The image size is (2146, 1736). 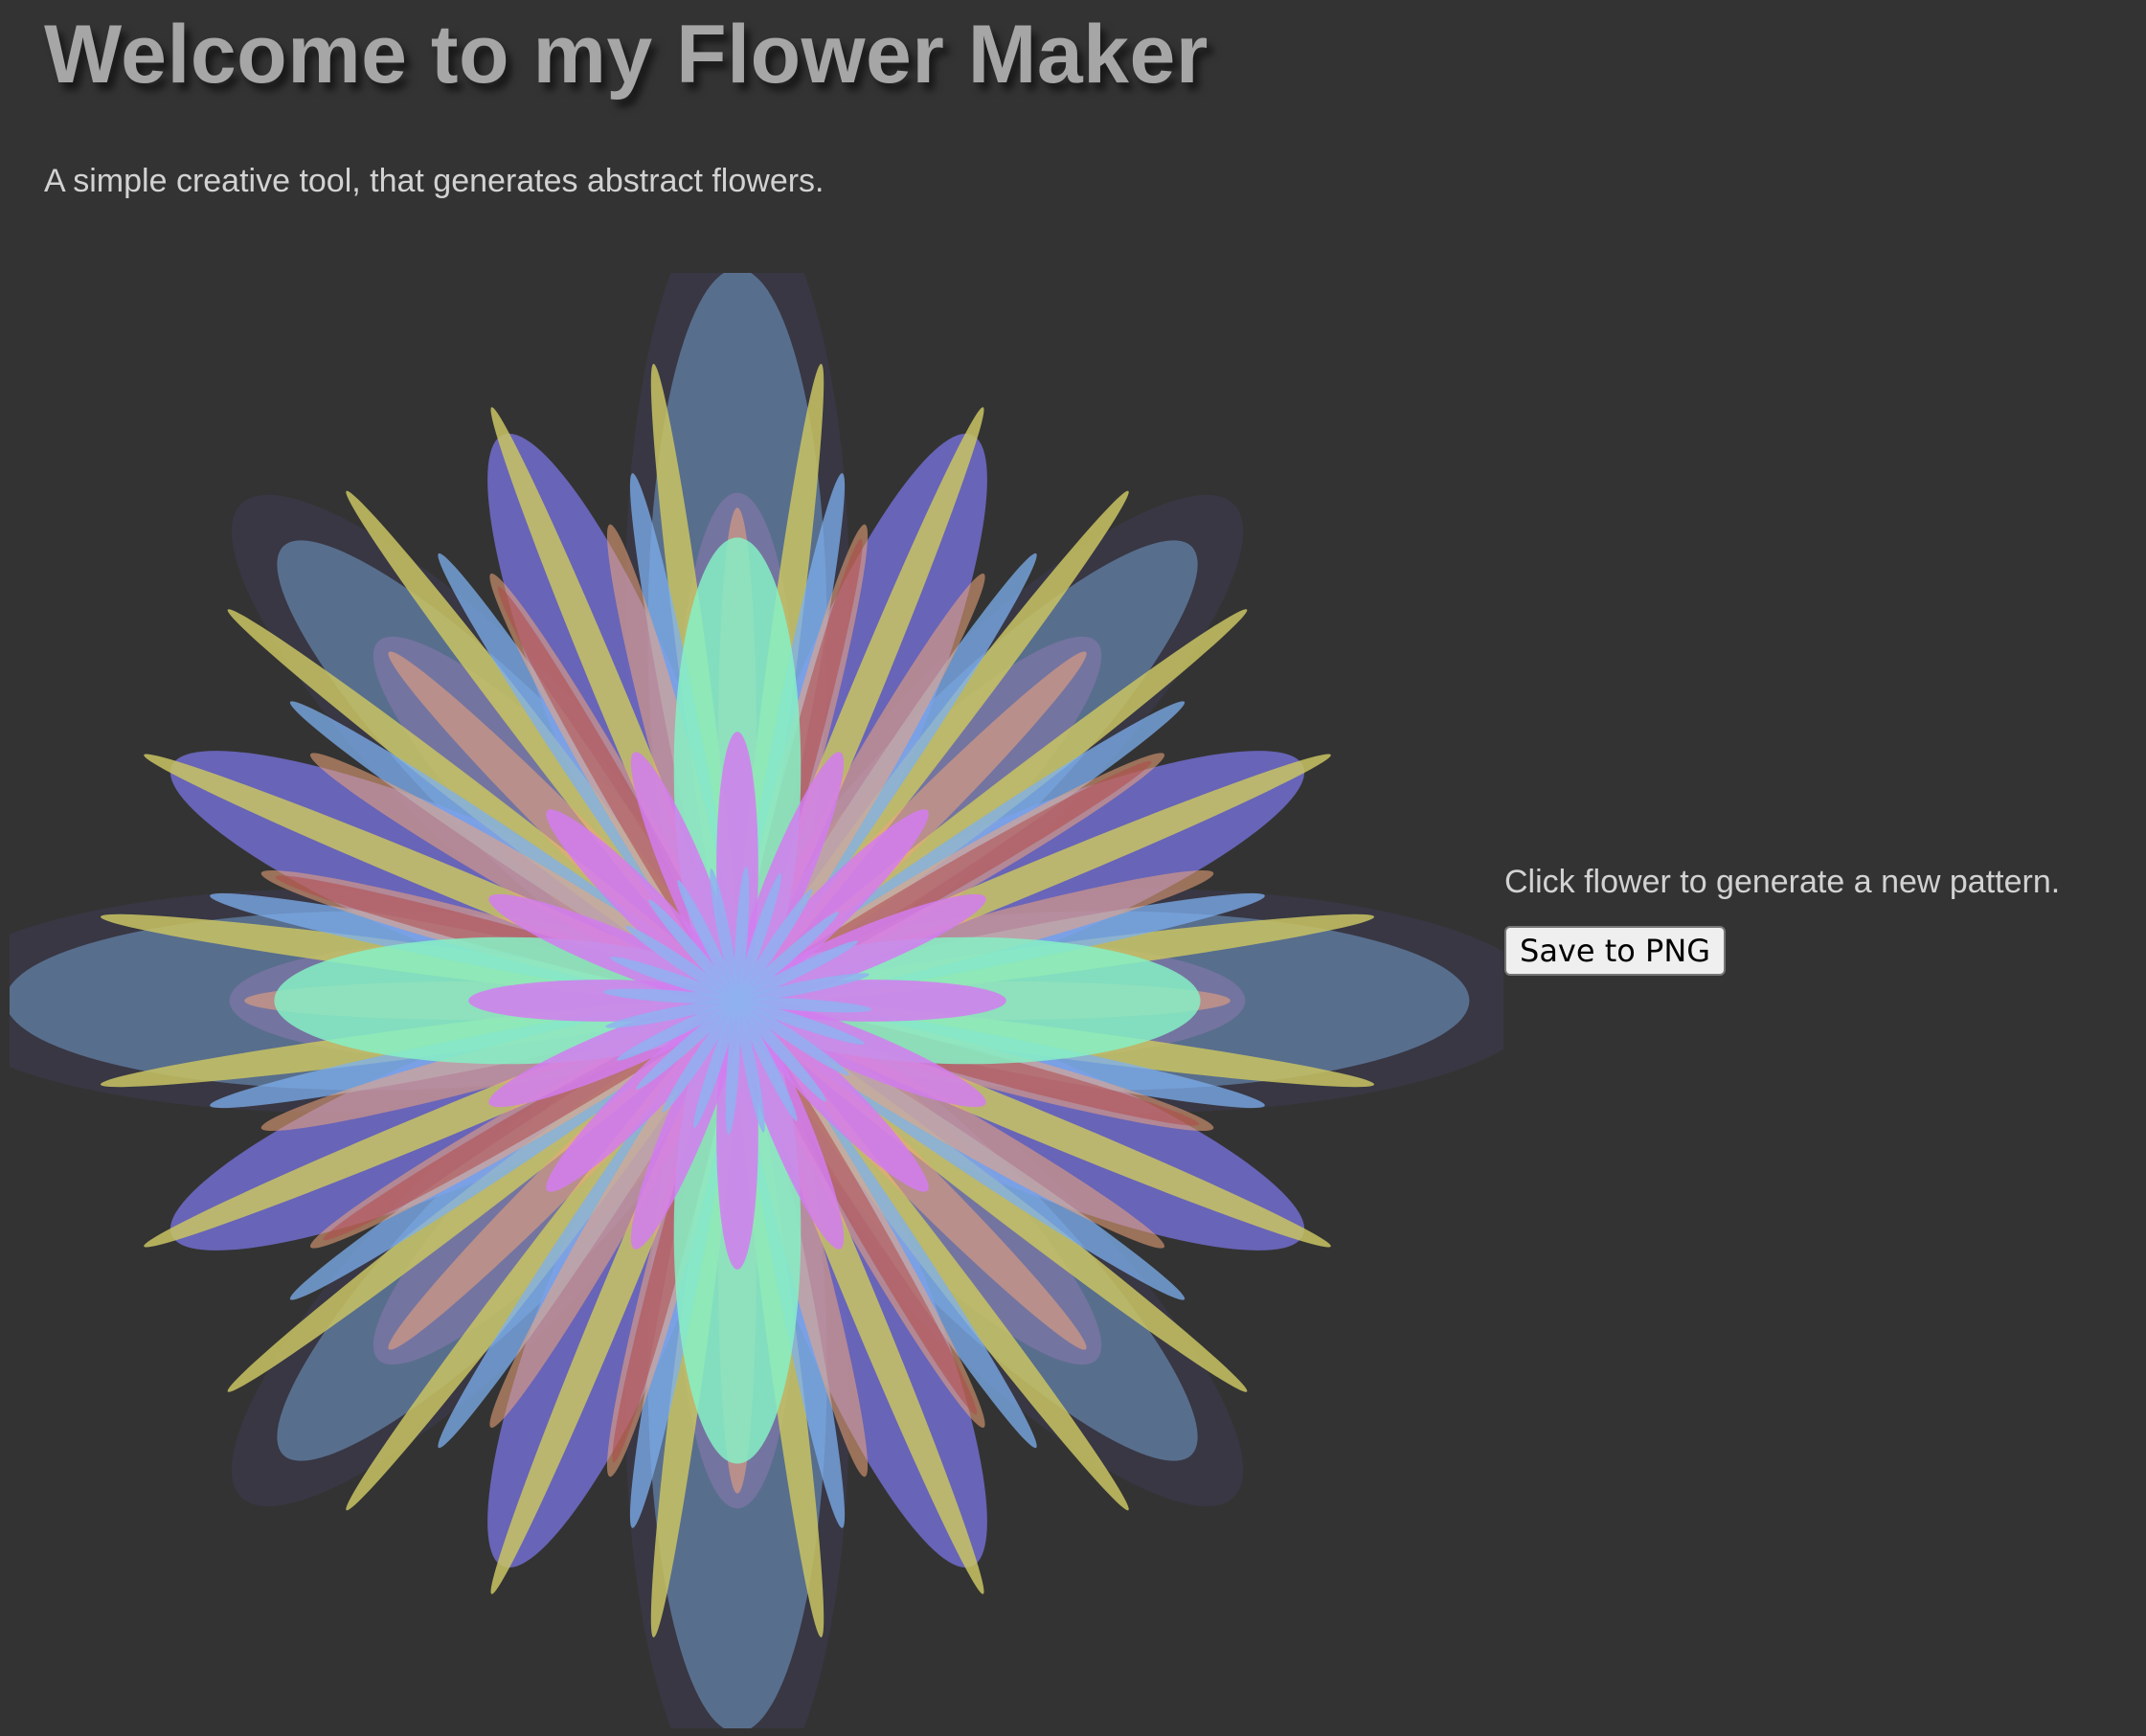 What do you see at coordinates (627, 55) in the screenshot?
I see `page-title: Welcome to my Flower Maker` at bounding box center [627, 55].